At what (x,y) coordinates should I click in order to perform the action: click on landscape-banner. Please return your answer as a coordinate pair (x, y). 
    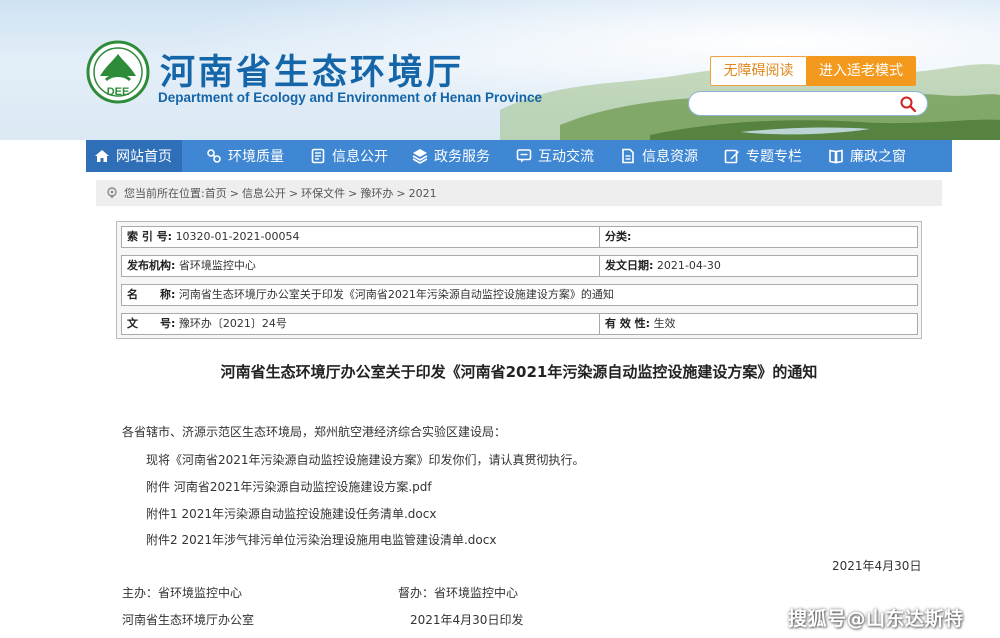
    Looking at the image, I should click on (750, 102).